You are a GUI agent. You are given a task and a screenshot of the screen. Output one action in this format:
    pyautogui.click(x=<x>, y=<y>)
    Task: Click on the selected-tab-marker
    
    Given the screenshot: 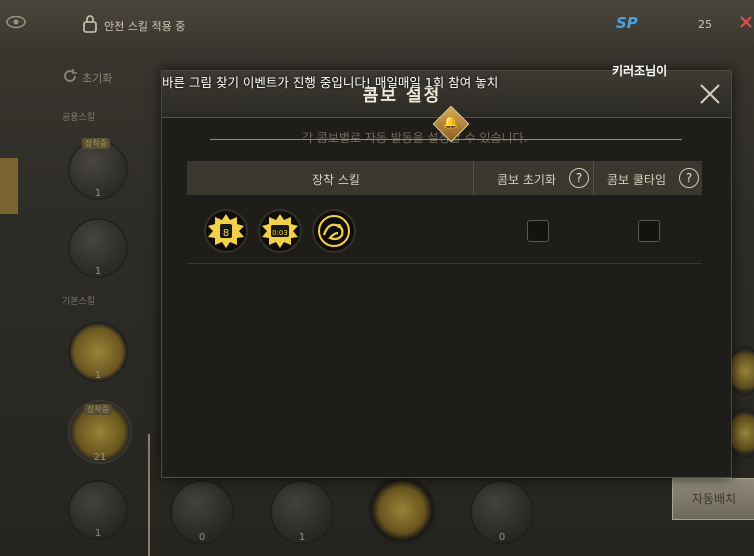 What is the action you would take?
    pyautogui.click(x=9, y=186)
    